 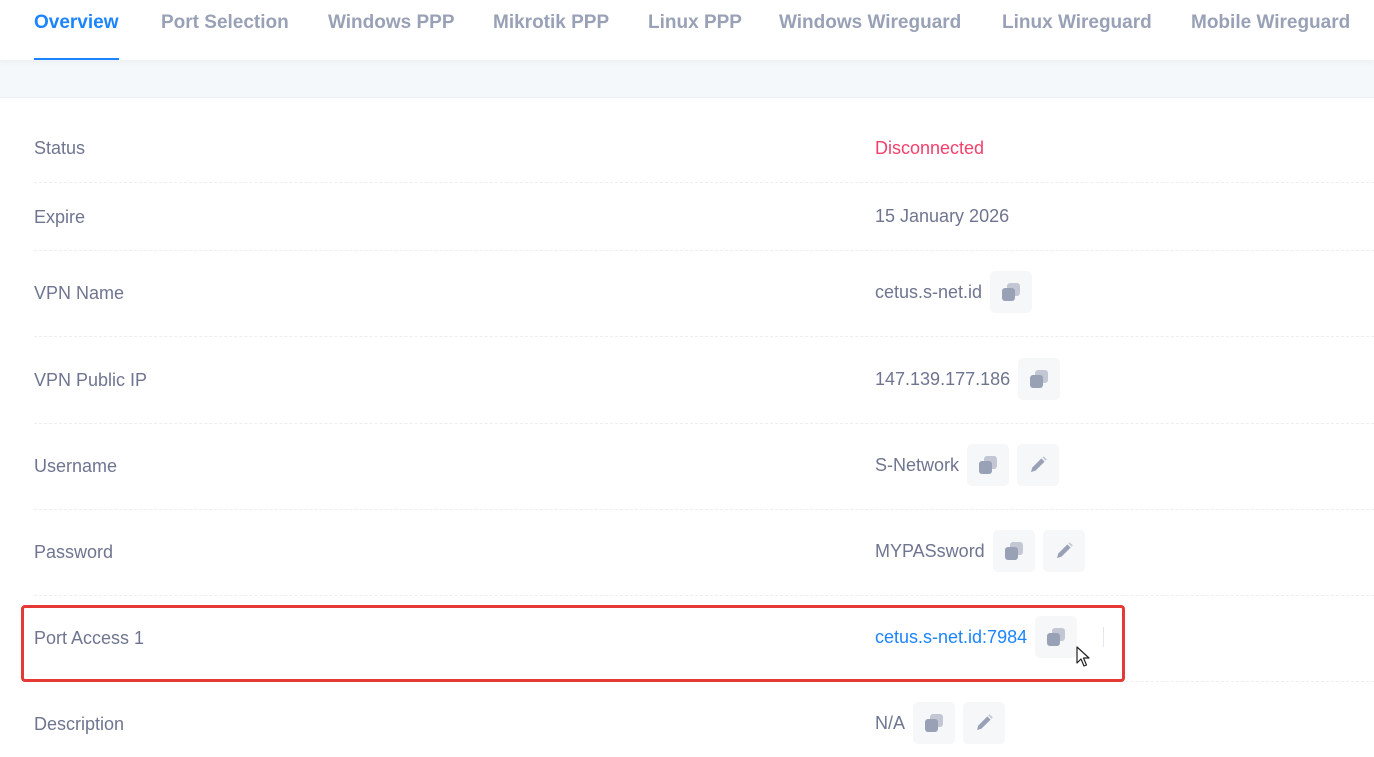 What do you see at coordinates (704, 380) in the screenshot?
I see `detail-row-vpn-public-ip: VPN Public IP 147.139.177.186` at bounding box center [704, 380].